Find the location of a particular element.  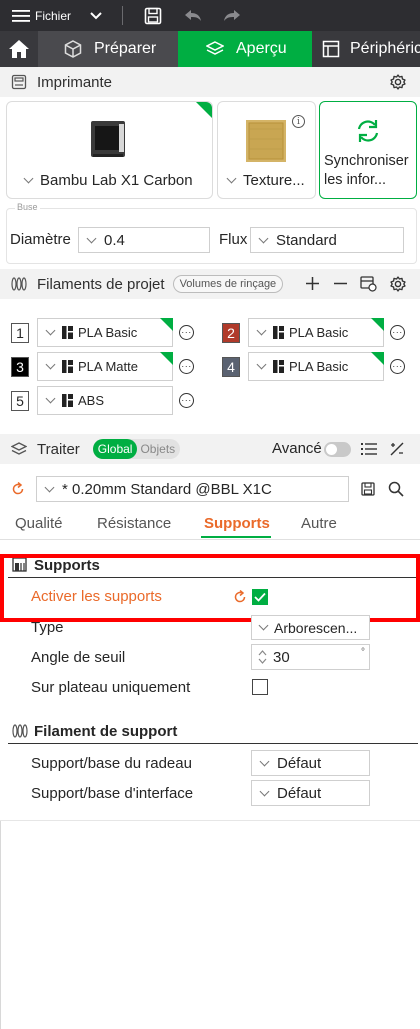

subtab-other: Autre is located at coordinates (319, 523).